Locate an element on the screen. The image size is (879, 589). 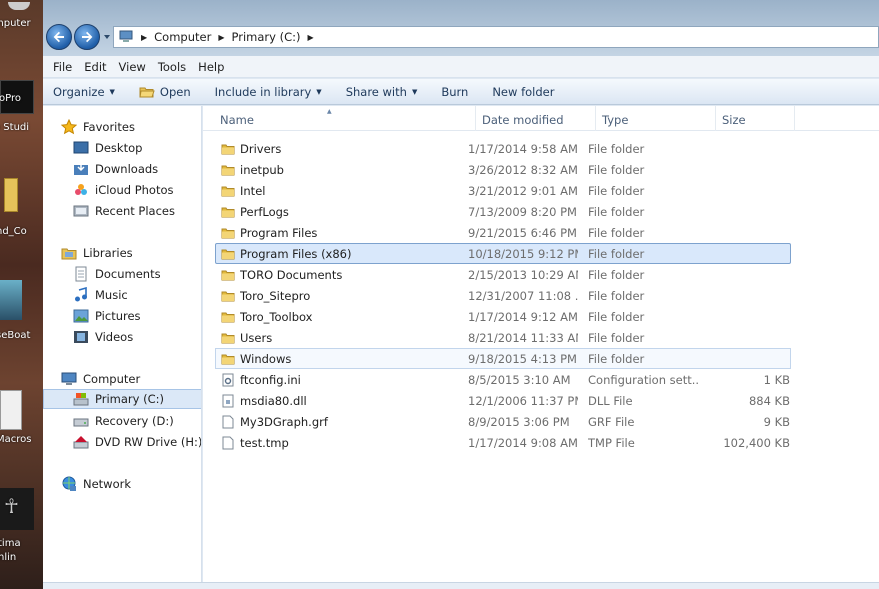
nav-pictures: Pictures is located at coordinates (137, 316).